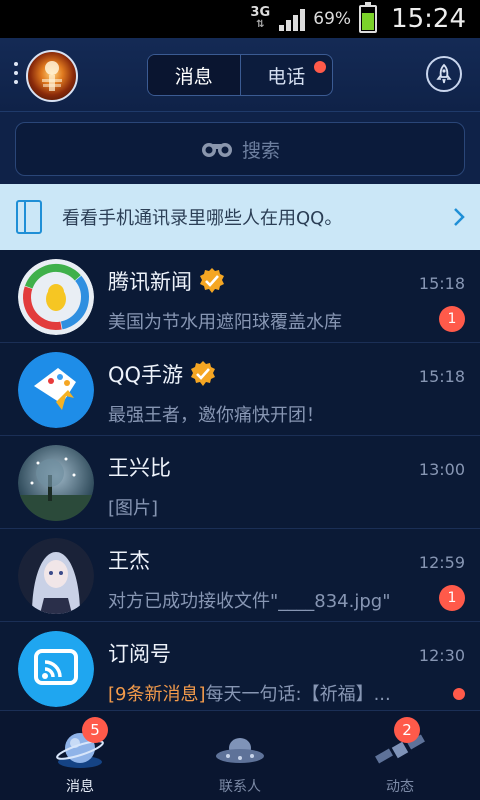 The height and width of the screenshot is (800, 480). What do you see at coordinates (150, 282) in the screenshot?
I see `conversation-name-text: 腾讯新闻` at bounding box center [150, 282].